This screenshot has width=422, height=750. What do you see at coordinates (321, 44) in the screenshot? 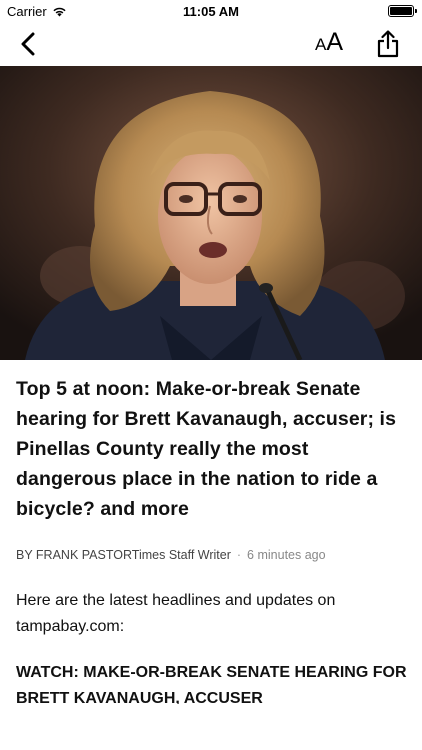
I see `text-size-small-glyph: A` at bounding box center [321, 44].